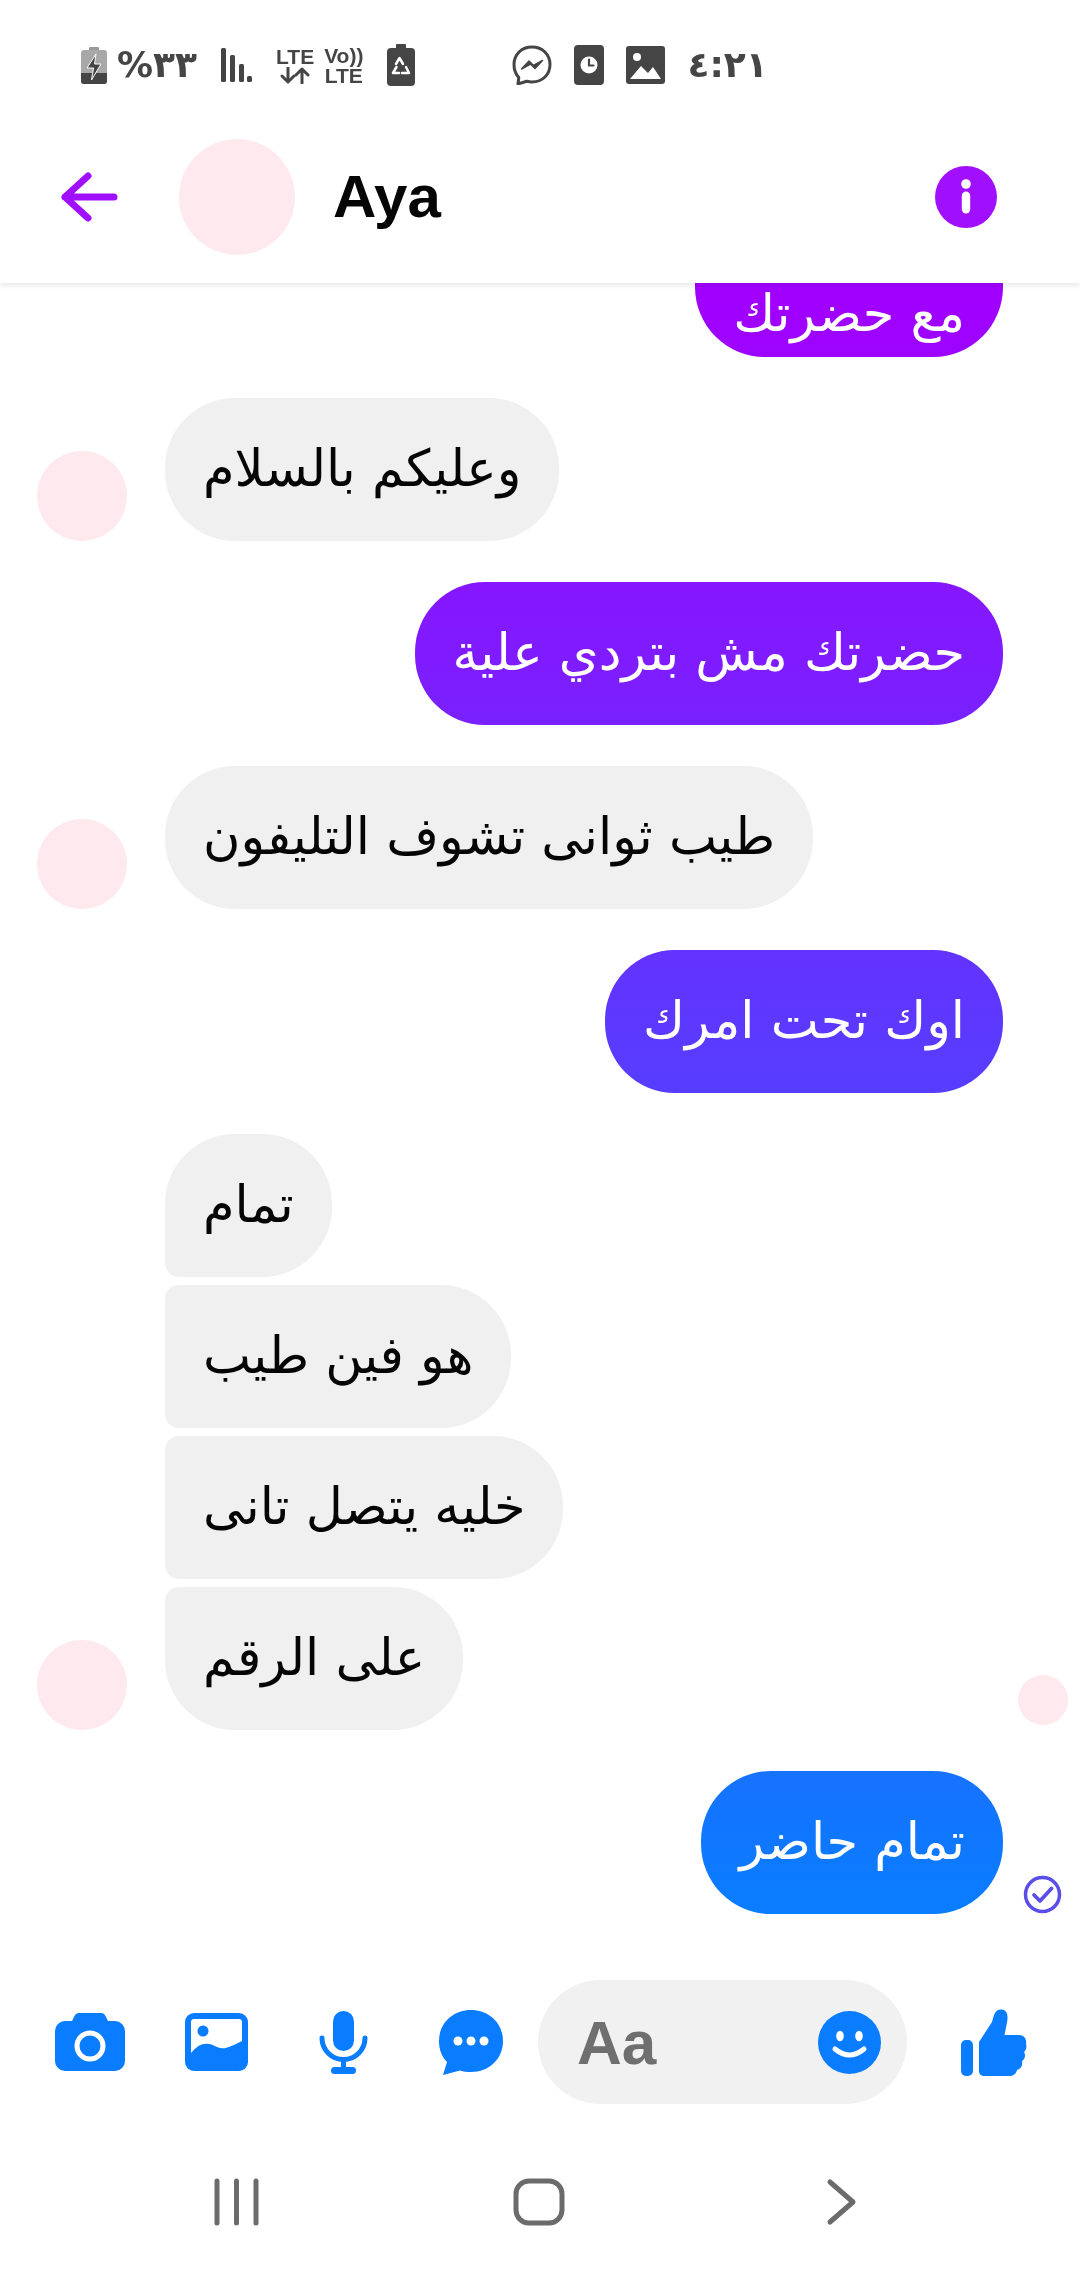  Describe the element at coordinates (94, 65) in the screenshot. I see `battery-charging-icon` at that location.